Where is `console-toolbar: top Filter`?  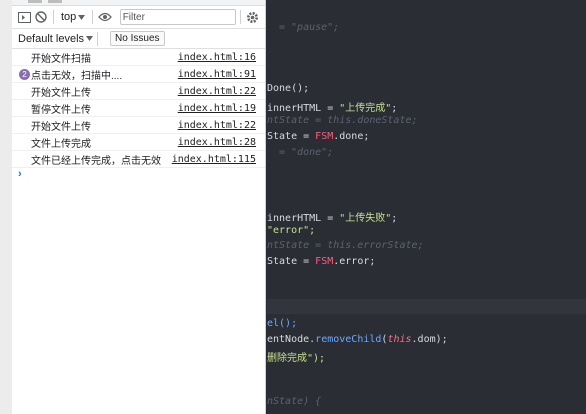 console-toolbar: top Filter is located at coordinates (138, 17).